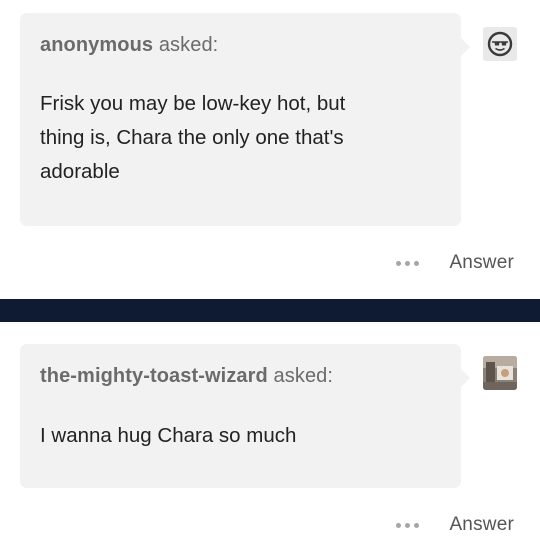 This screenshot has height=555, width=540. What do you see at coordinates (80, 171) in the screenshot?
I see `question-line: adorable` at bounding box center [80, 171].